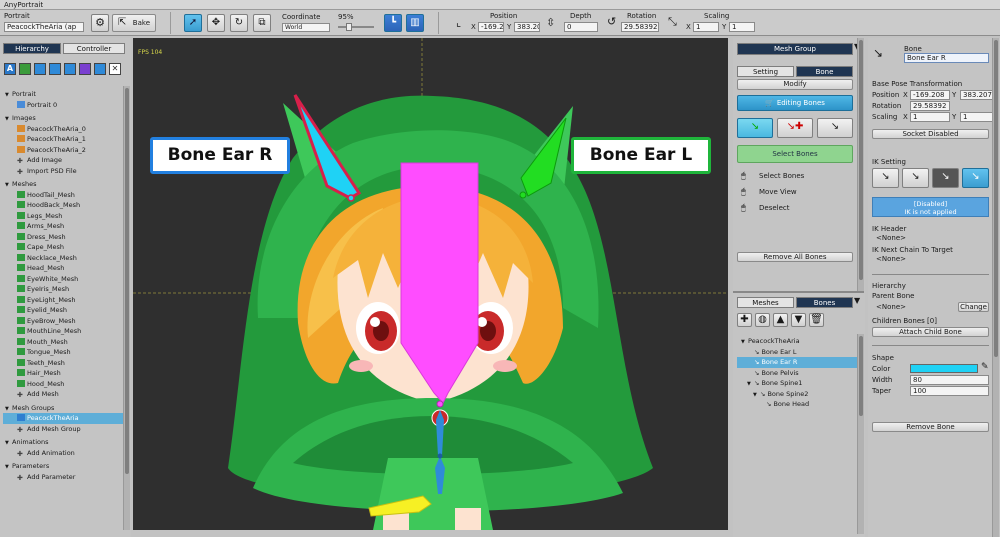 This screenshot has width=1000, height=537. What do you see at coordinates (63, 442) in the screenshot?
I see `tree-section-header: ▼ Animations` at bounding box center [63, 442].